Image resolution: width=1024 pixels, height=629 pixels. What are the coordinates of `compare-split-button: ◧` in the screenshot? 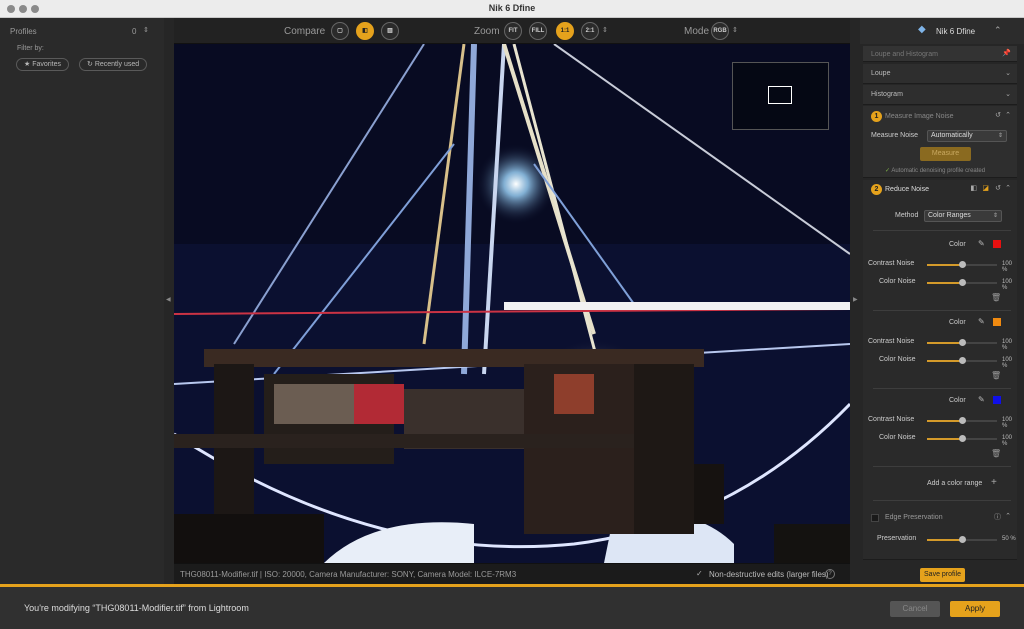 It's located at (365, 31).